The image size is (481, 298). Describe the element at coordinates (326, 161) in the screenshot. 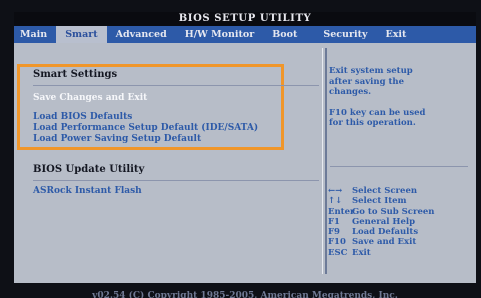

I see `panel-divider` at that location.